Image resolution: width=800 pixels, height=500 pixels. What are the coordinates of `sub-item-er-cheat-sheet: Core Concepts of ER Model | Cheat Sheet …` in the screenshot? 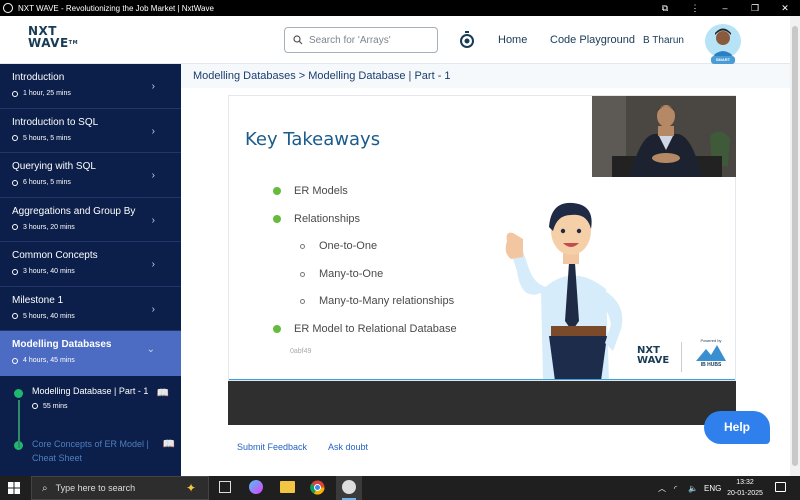 It's located at (90, 449).